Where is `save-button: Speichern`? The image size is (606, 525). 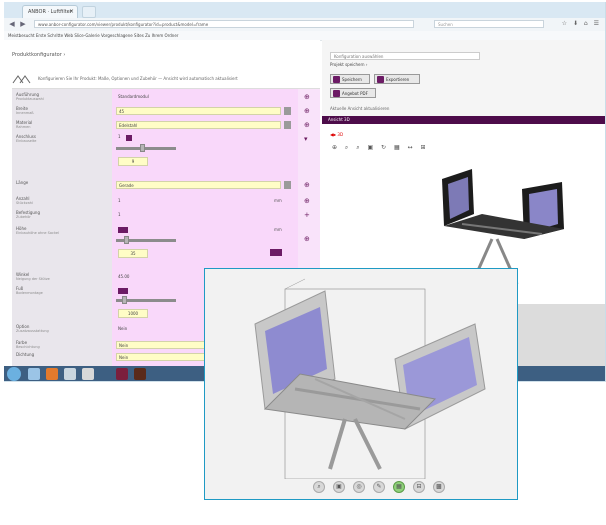 save-button: Speichern is located at coordinates (350, 79).